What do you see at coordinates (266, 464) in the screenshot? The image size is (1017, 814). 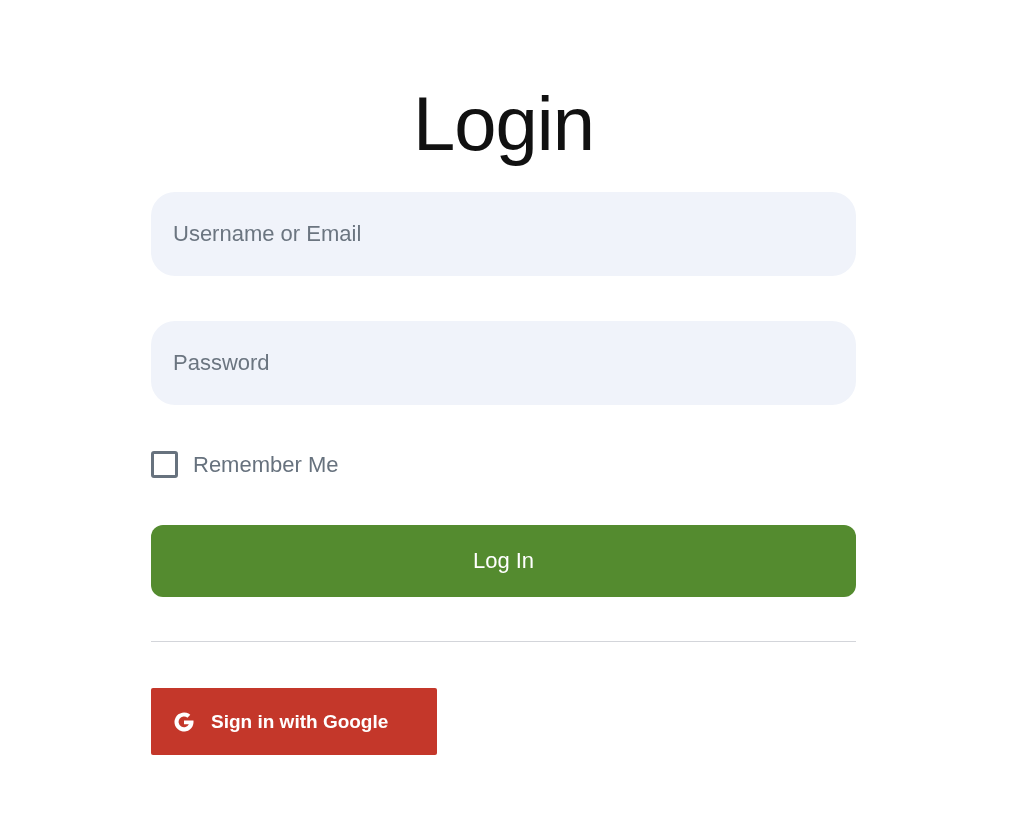 I see `remember-label: Remember Me` at bounding box center [266, 464].